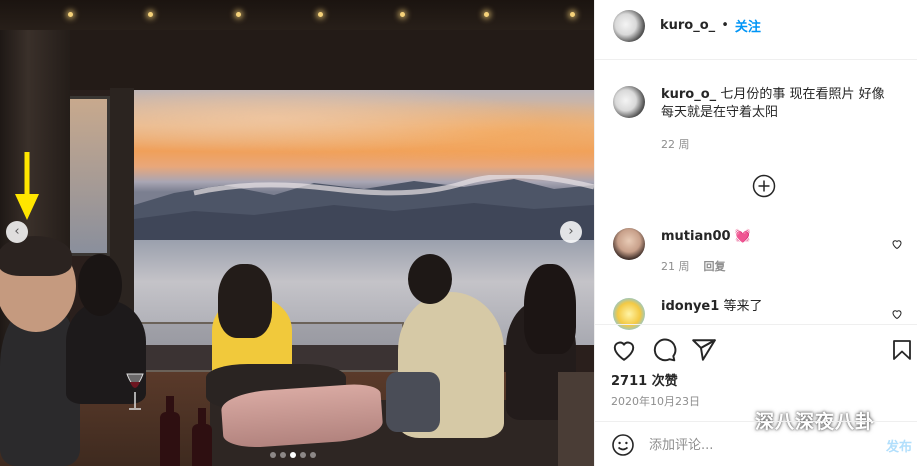  I want to click on person-tshirt-head, so click(430, 279).